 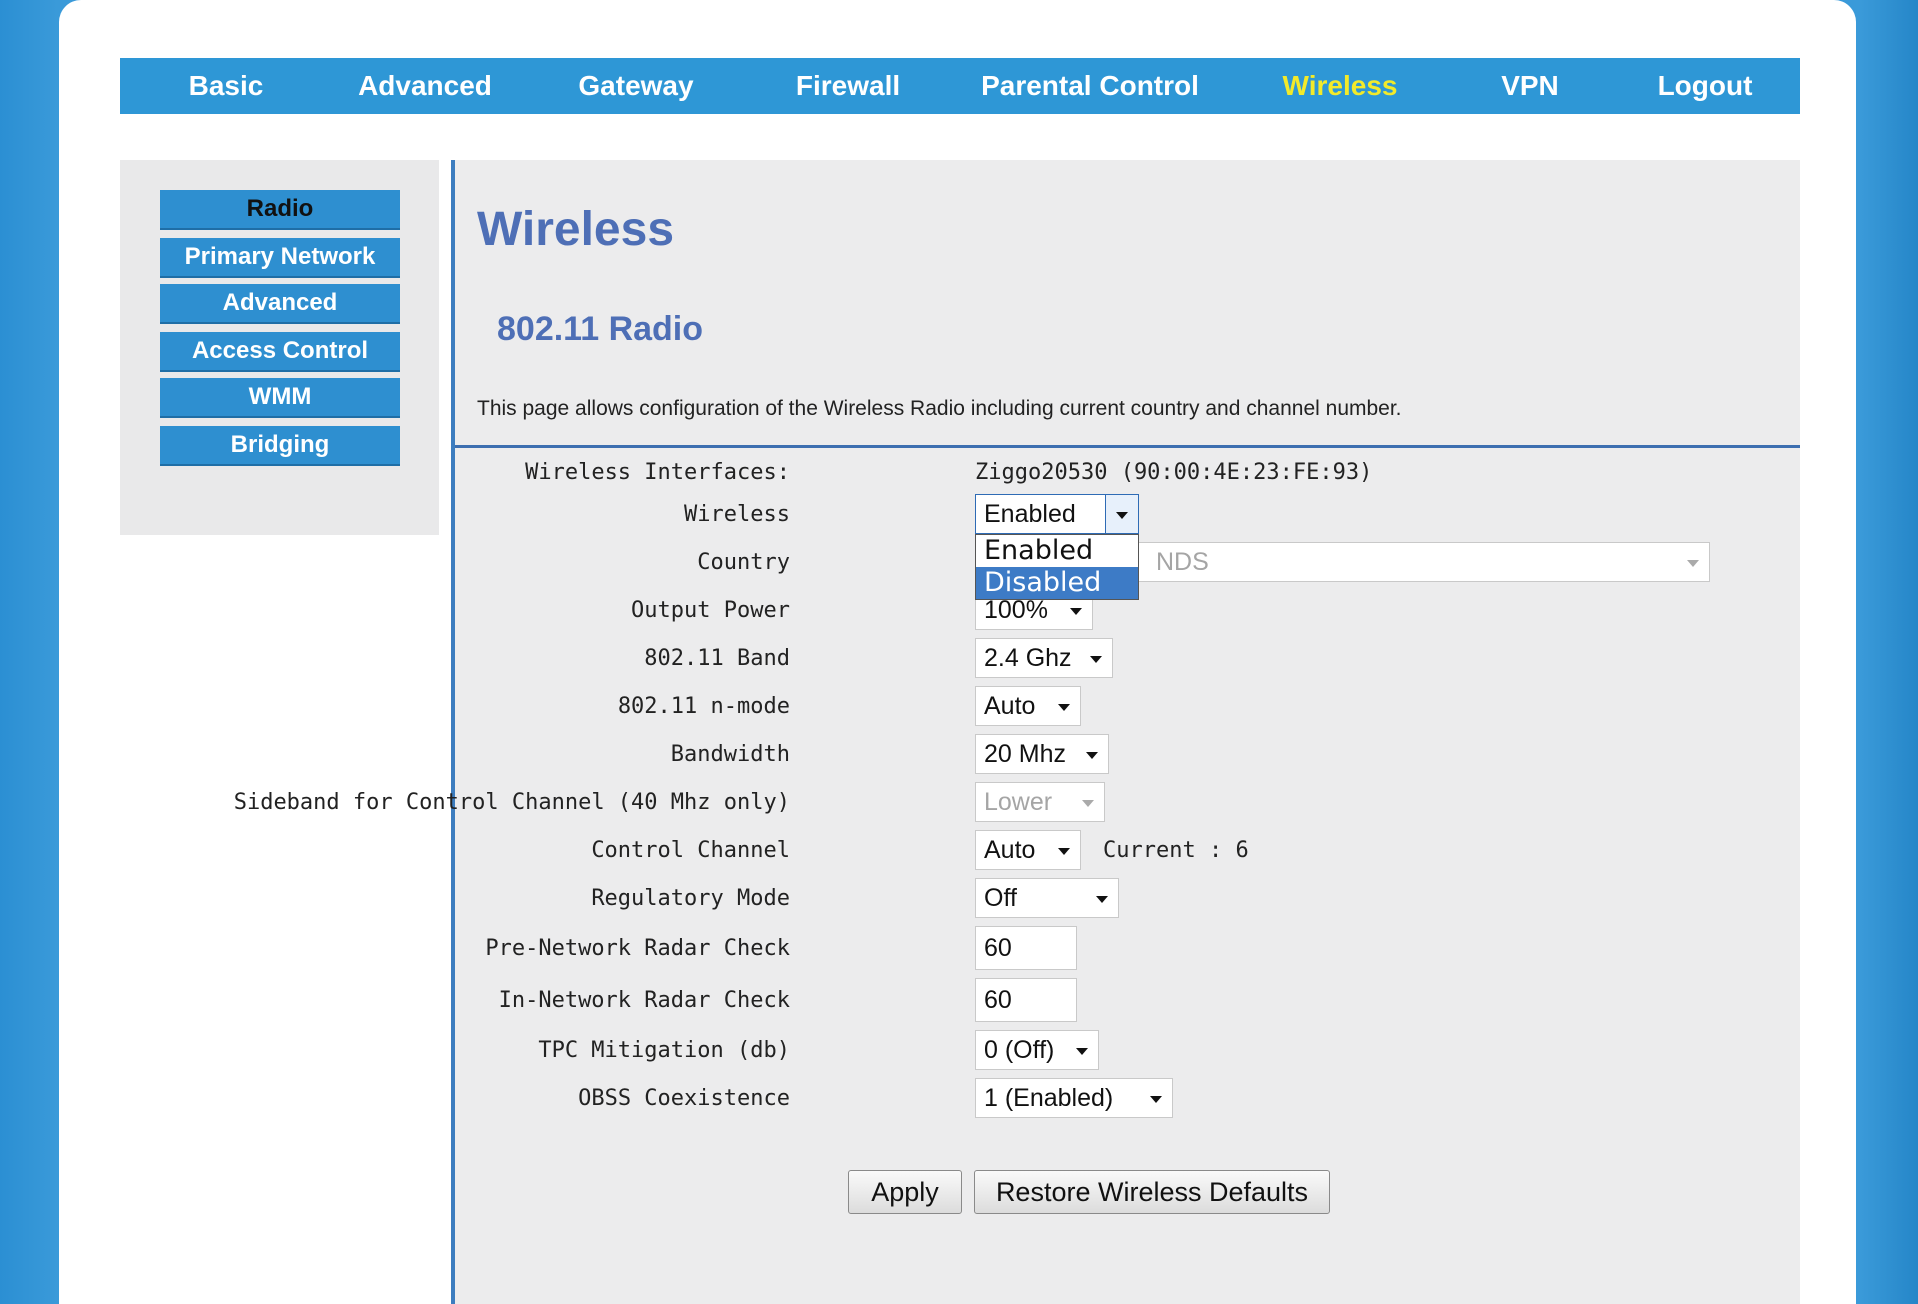 What do you see at coordinates (425, 86) in the screenshot?
I see `nav-advanced: Advanced` at bounding box center [425, 86].